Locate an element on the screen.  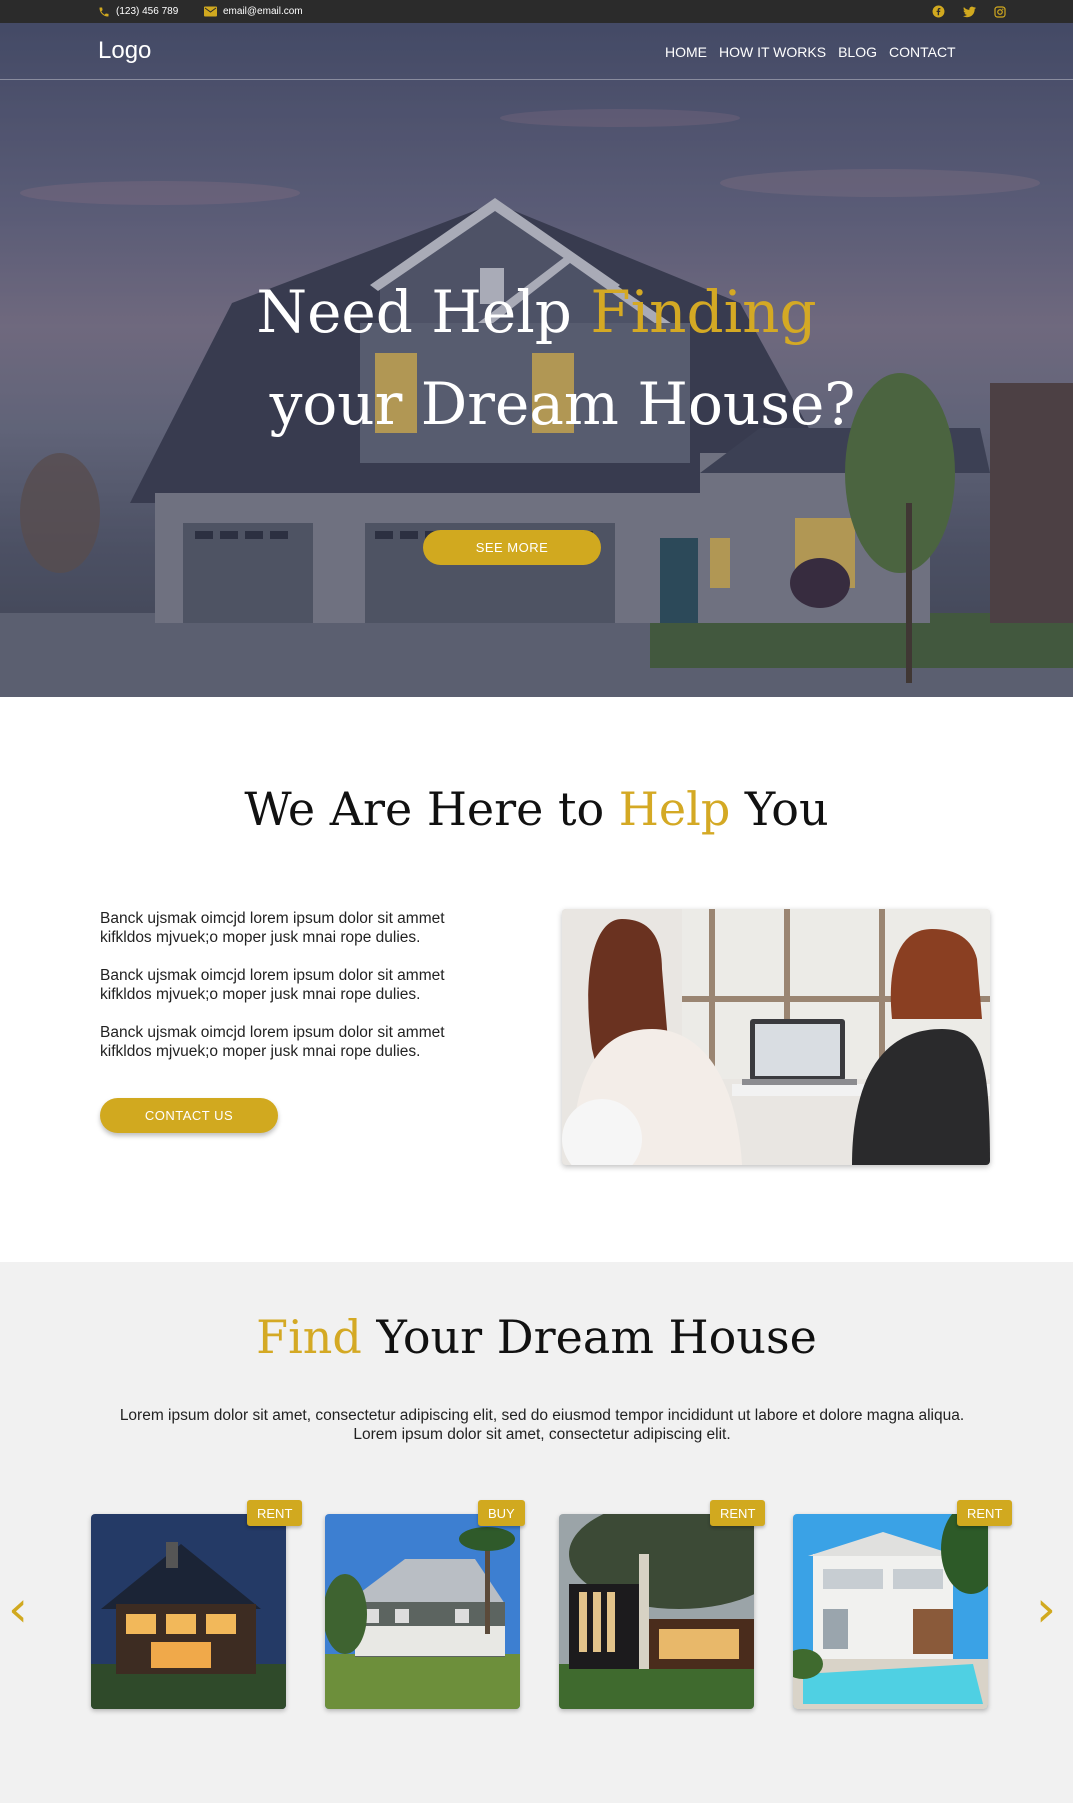
nav-home: HOME is located at coordinates (686, 52).